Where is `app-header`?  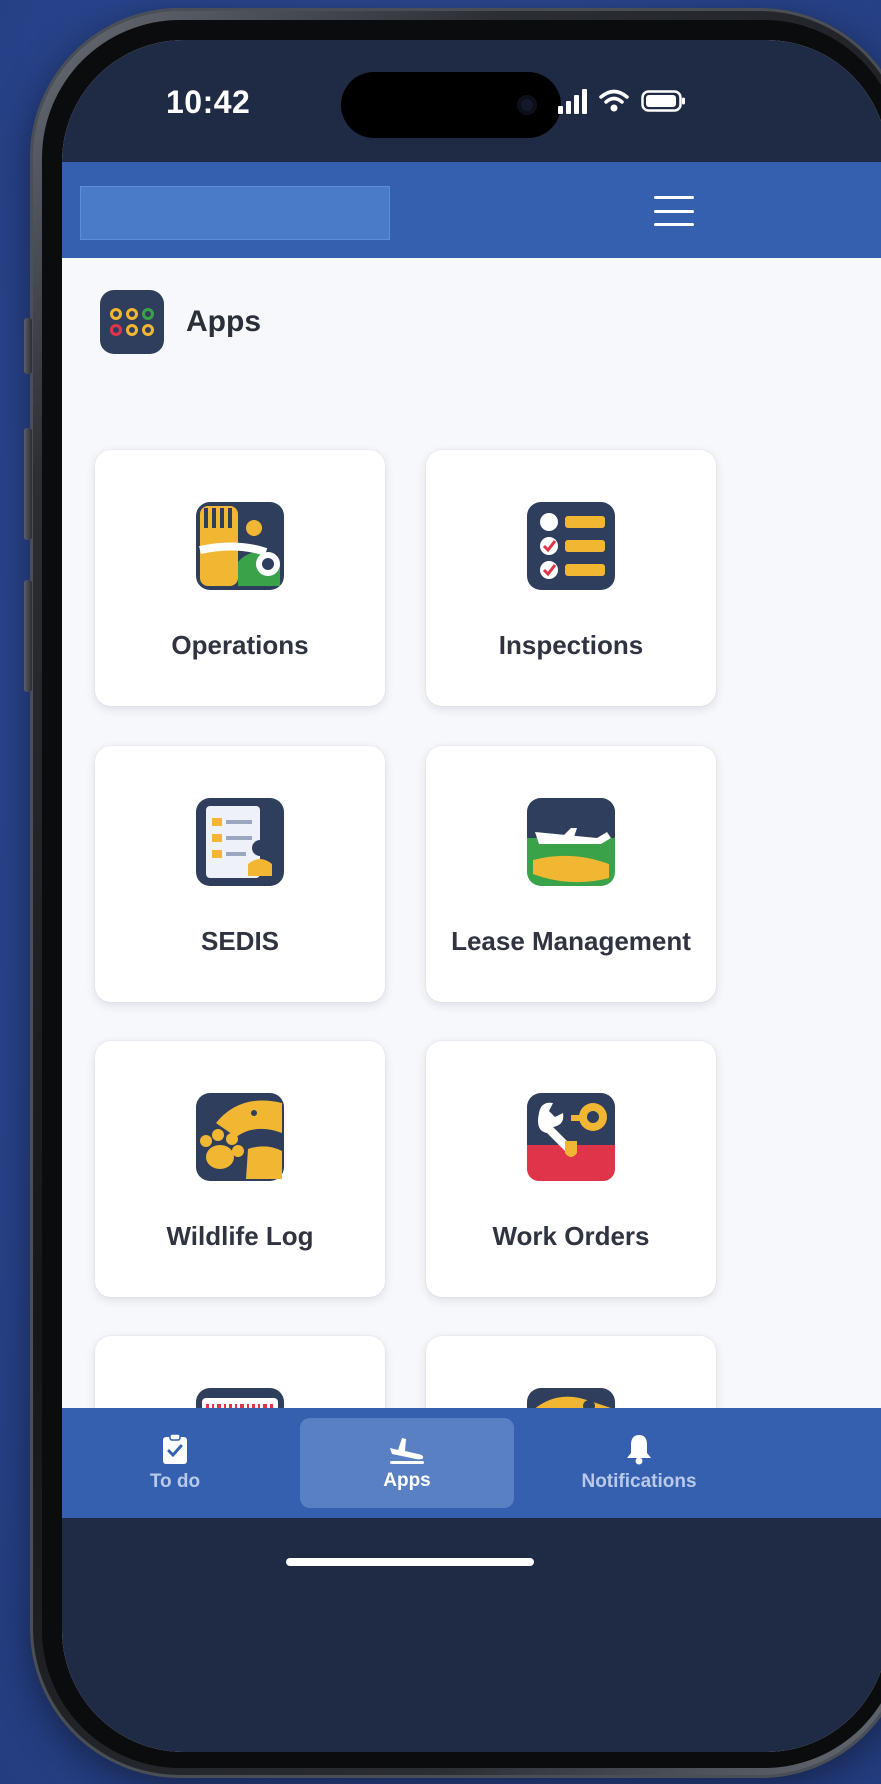
app-header is located at coordinates (471, 210).